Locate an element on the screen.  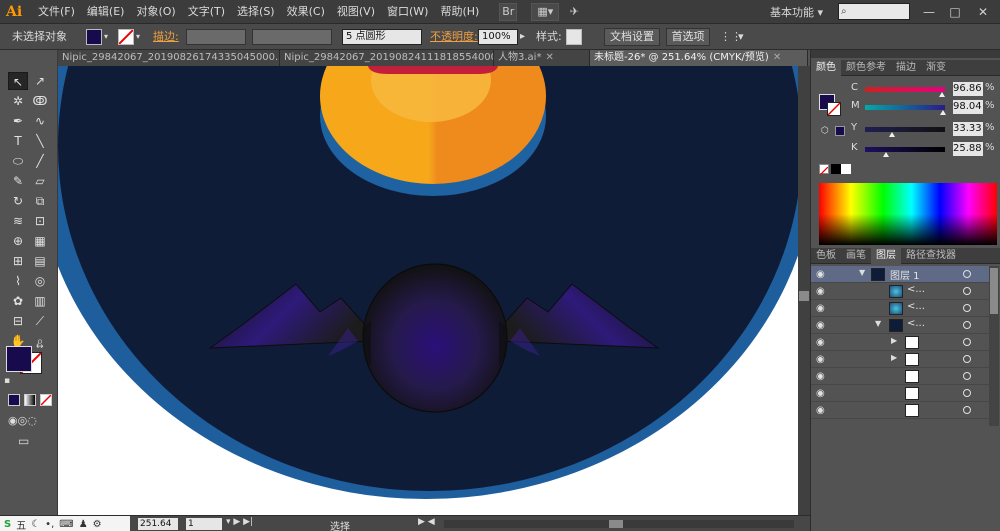
fill-swatch is located at coordinates (94, 37).